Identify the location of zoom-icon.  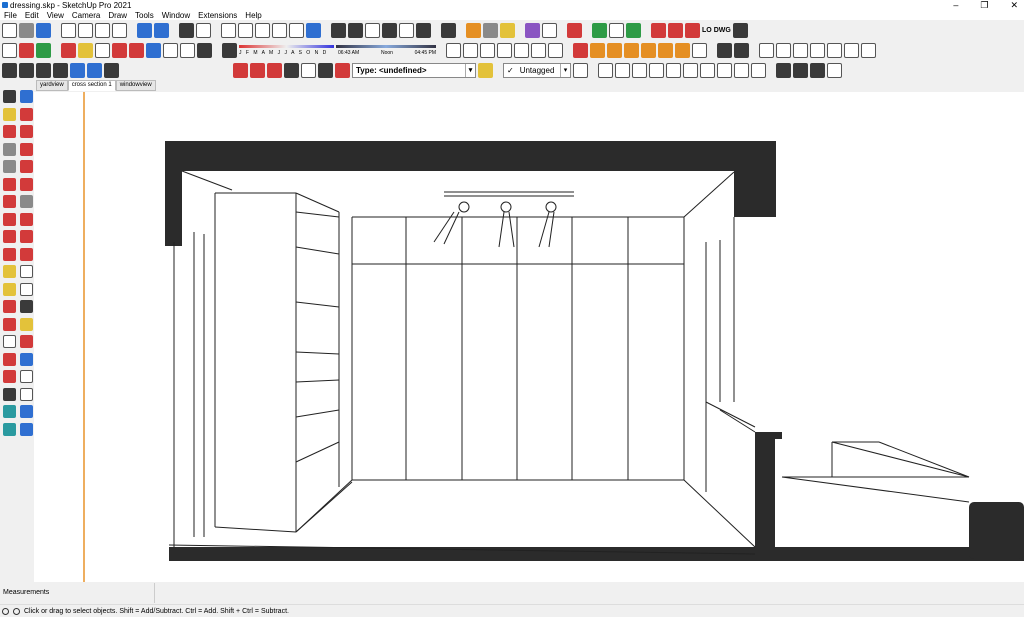
(102, 50).